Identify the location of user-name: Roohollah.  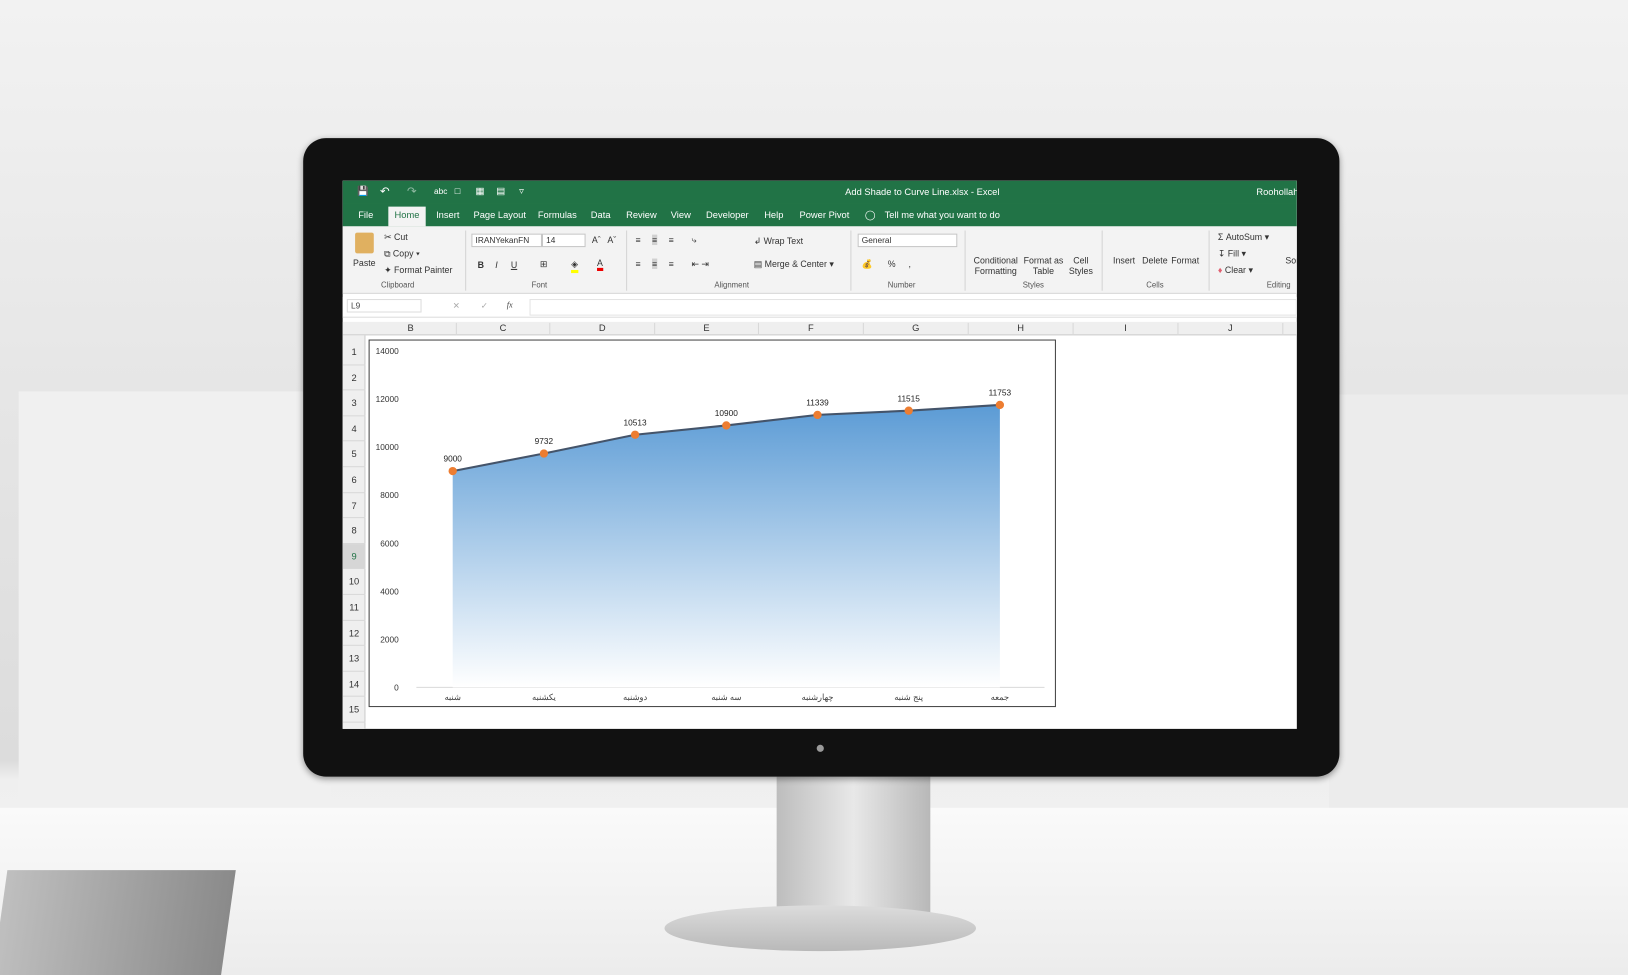
(1276, 192).